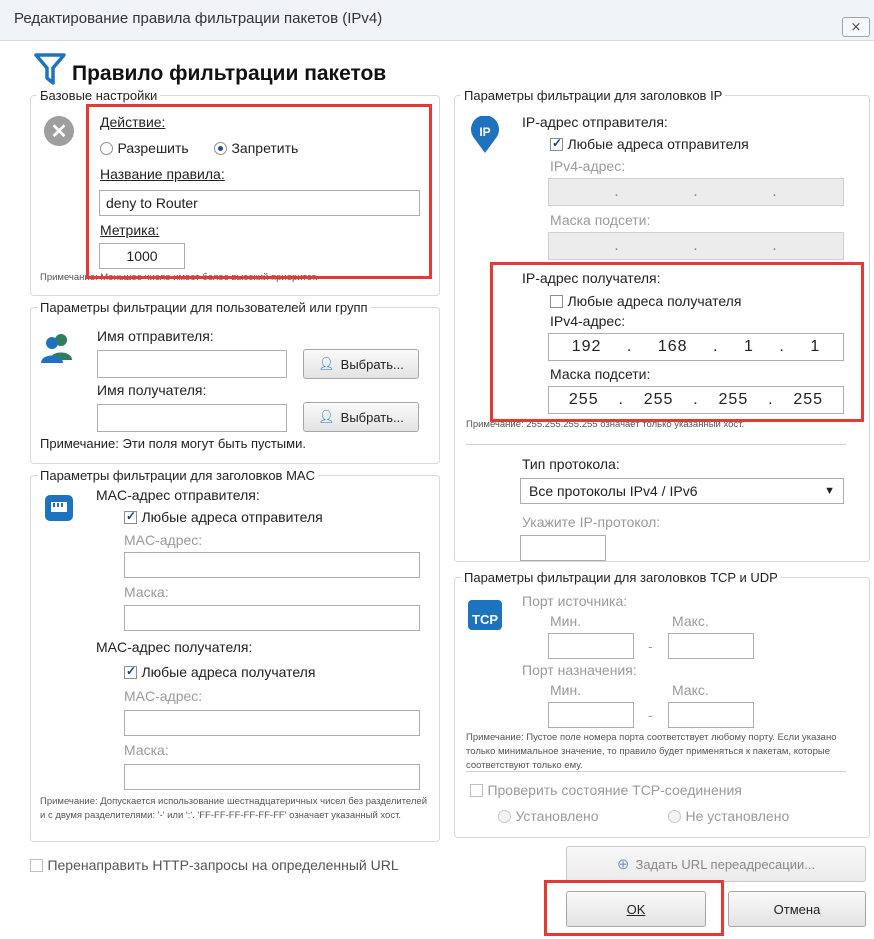 This screenshot has height=939, width=874. What do you see at coordinates (600, 220) in the screenshot?
I see `ip-src-mask-label: Маска подсети:` at bounding box center [600, 220].